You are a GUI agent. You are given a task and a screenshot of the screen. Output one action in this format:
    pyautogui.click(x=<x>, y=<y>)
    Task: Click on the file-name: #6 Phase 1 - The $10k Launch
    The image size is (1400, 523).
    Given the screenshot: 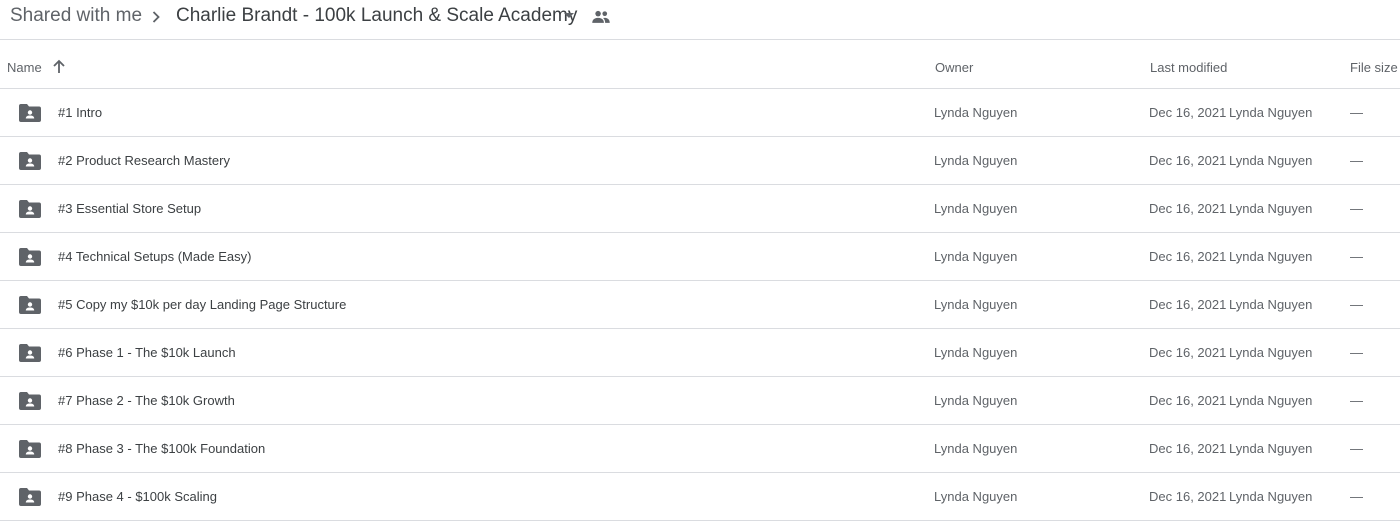 What is the action you would take?
    pyautogui.click(x=147, y=352)
    